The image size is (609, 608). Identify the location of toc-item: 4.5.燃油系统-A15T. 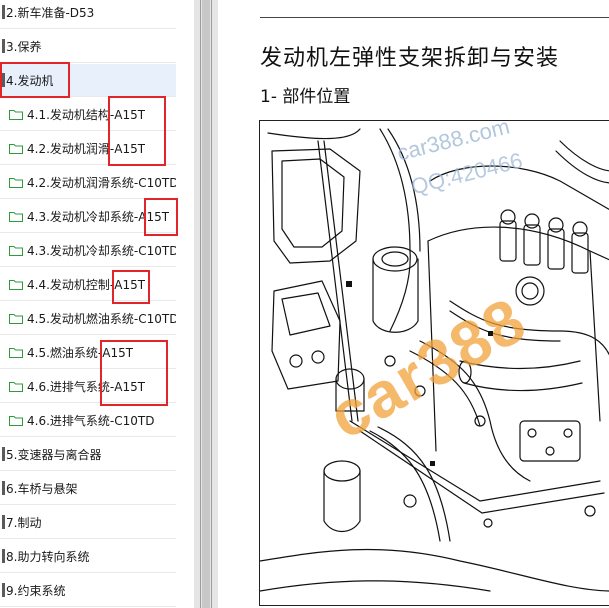
(88, 352).